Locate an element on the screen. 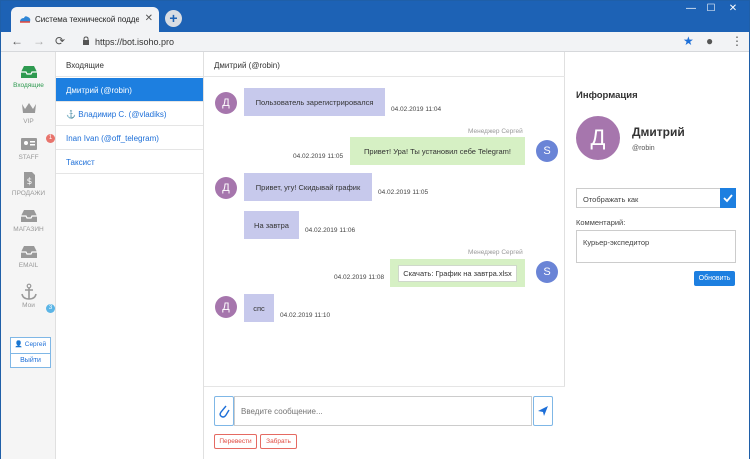 This screenshot has width=750, height=459. id-card-icon is located at coordinates (28, 144).